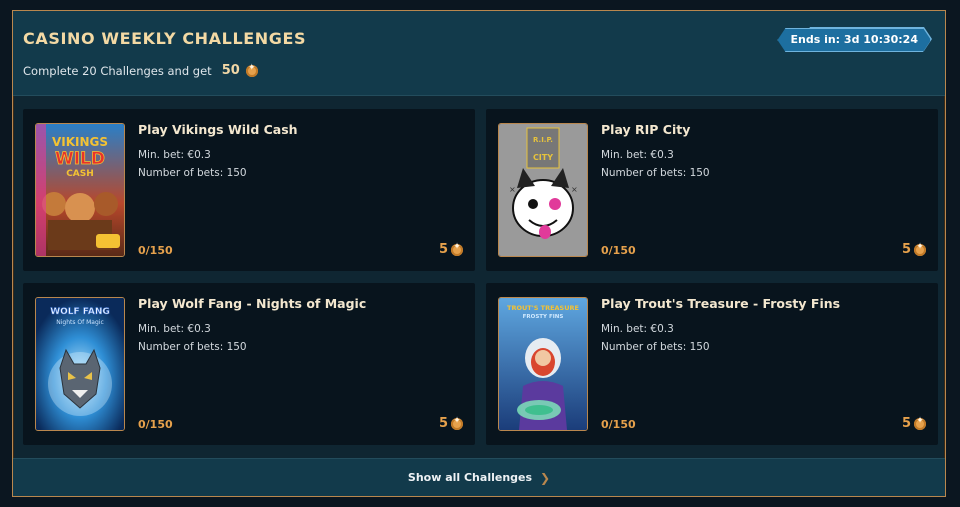 Image resolution: width=960 pixels, height=507 pixels. I want to click on game-thumbnail-trouts-treasure: TROUT'S TREASURE FROSTY FINS, so click(543, 364).